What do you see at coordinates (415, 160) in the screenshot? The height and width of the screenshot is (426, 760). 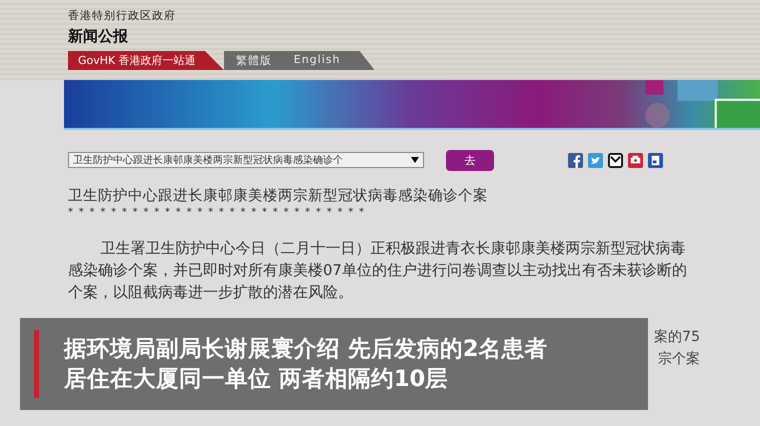 I see `caret-icon` at bounding box center [415, 160].